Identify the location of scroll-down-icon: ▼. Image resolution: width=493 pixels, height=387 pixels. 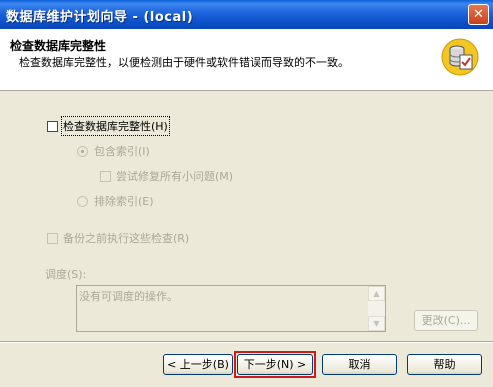
(376, 323).